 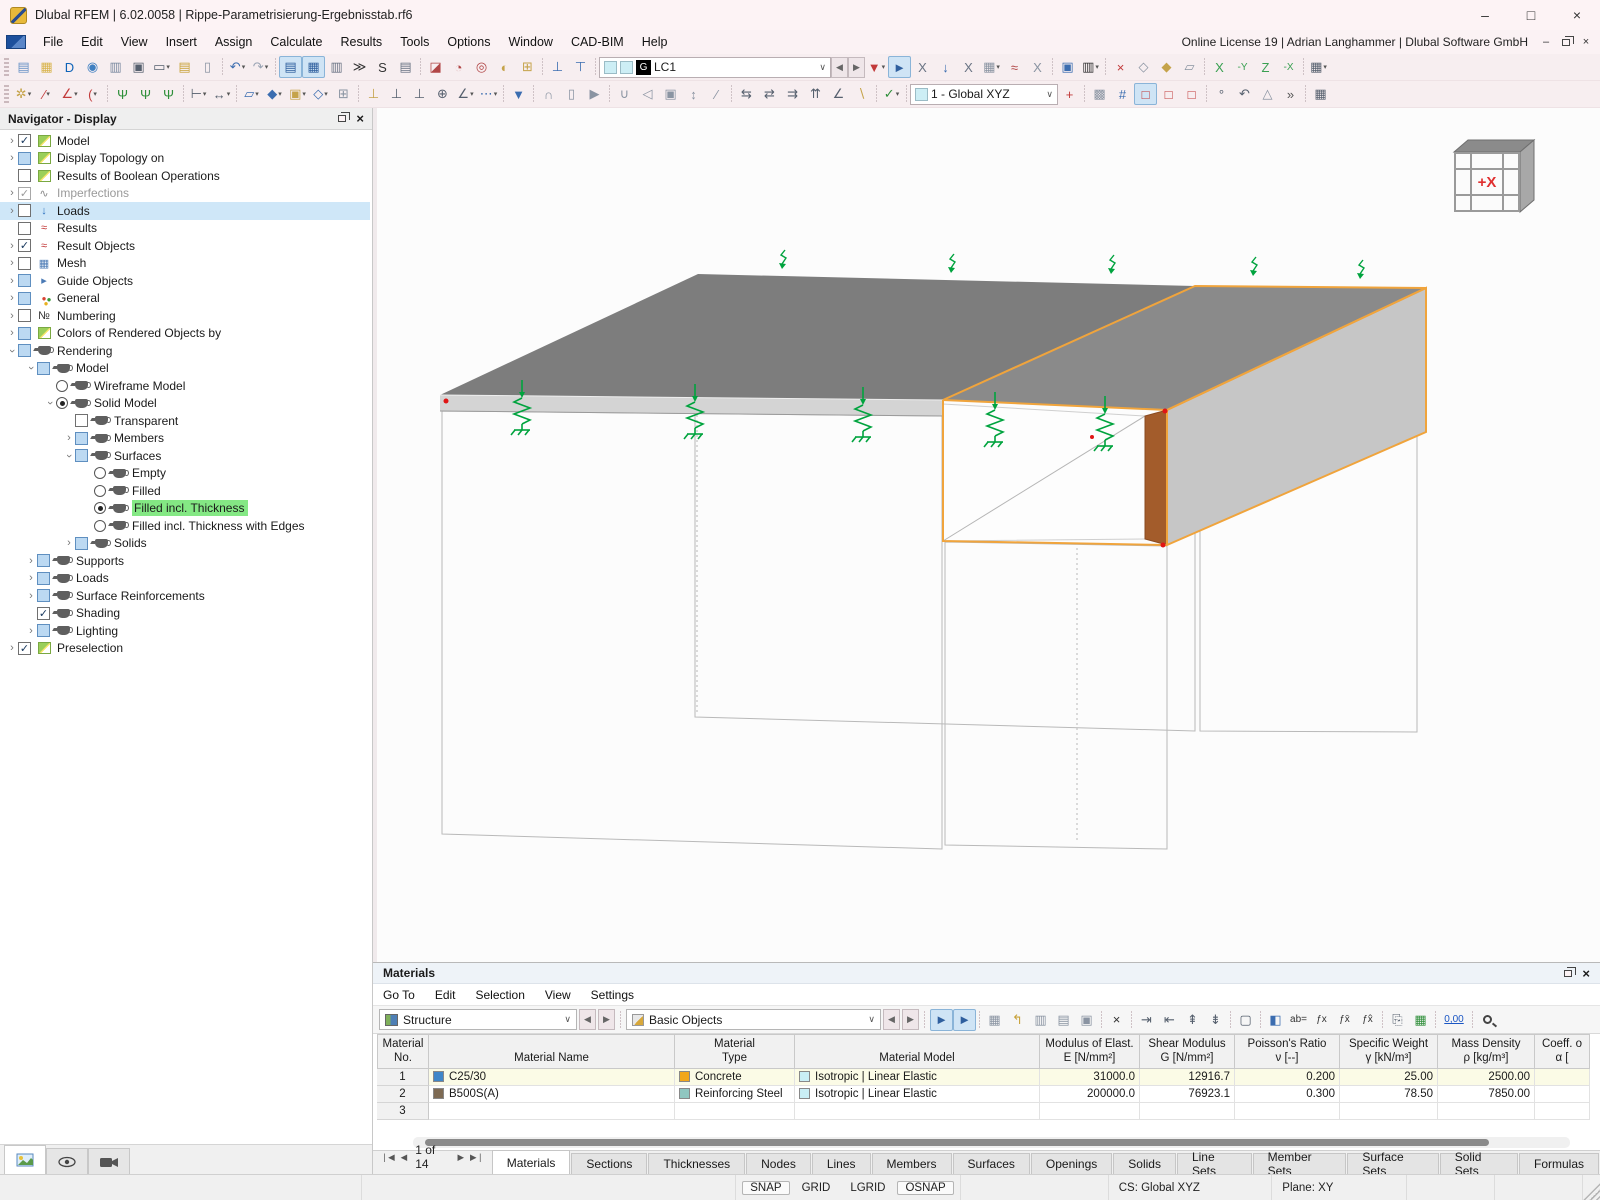 I want to click on table-view-icon: ▦, so click(x=994, y=1020).